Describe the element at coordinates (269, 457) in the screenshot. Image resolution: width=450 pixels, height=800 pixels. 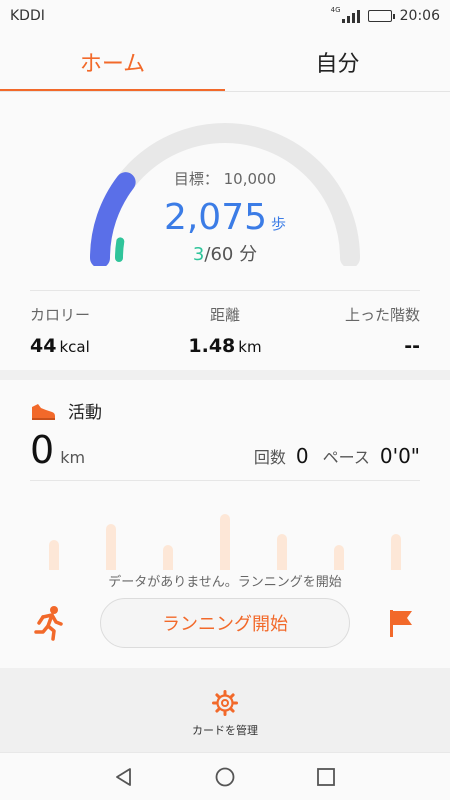
I see `run-count-label: 回数` at that location.